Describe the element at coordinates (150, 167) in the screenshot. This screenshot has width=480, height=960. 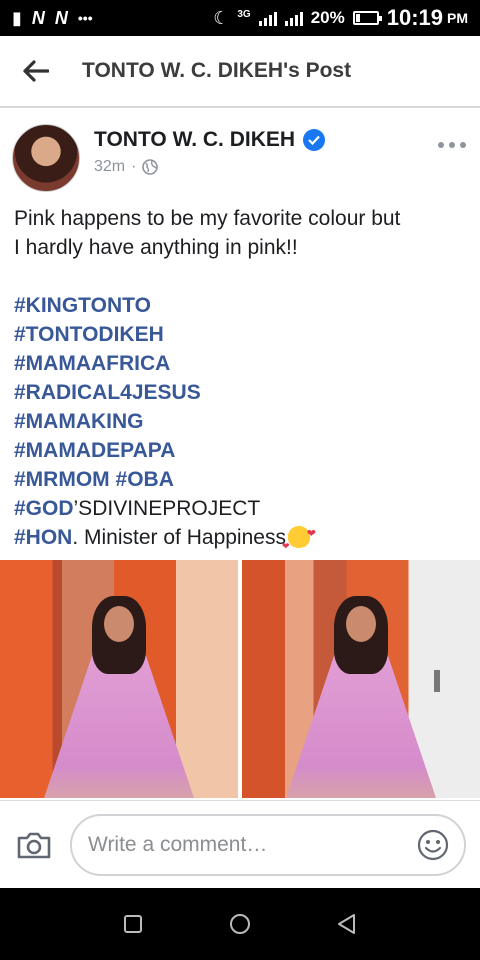
I see `globe-icon` at that location.